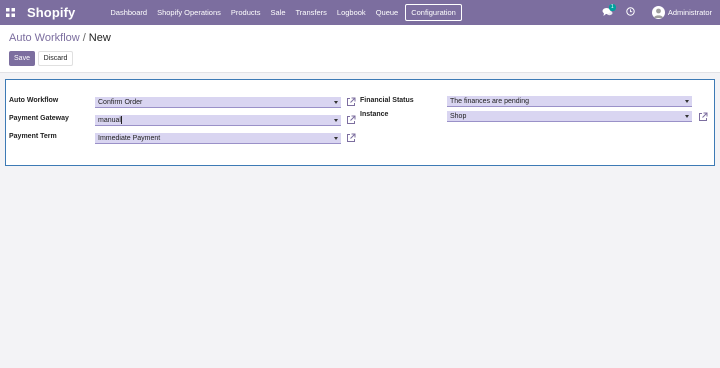 The image size is (720, 368). What do you see at coordinates (129, 138) in the screenshot?
I see `payment-term-value: Immediate Payment` at bounding box center [129, 138].